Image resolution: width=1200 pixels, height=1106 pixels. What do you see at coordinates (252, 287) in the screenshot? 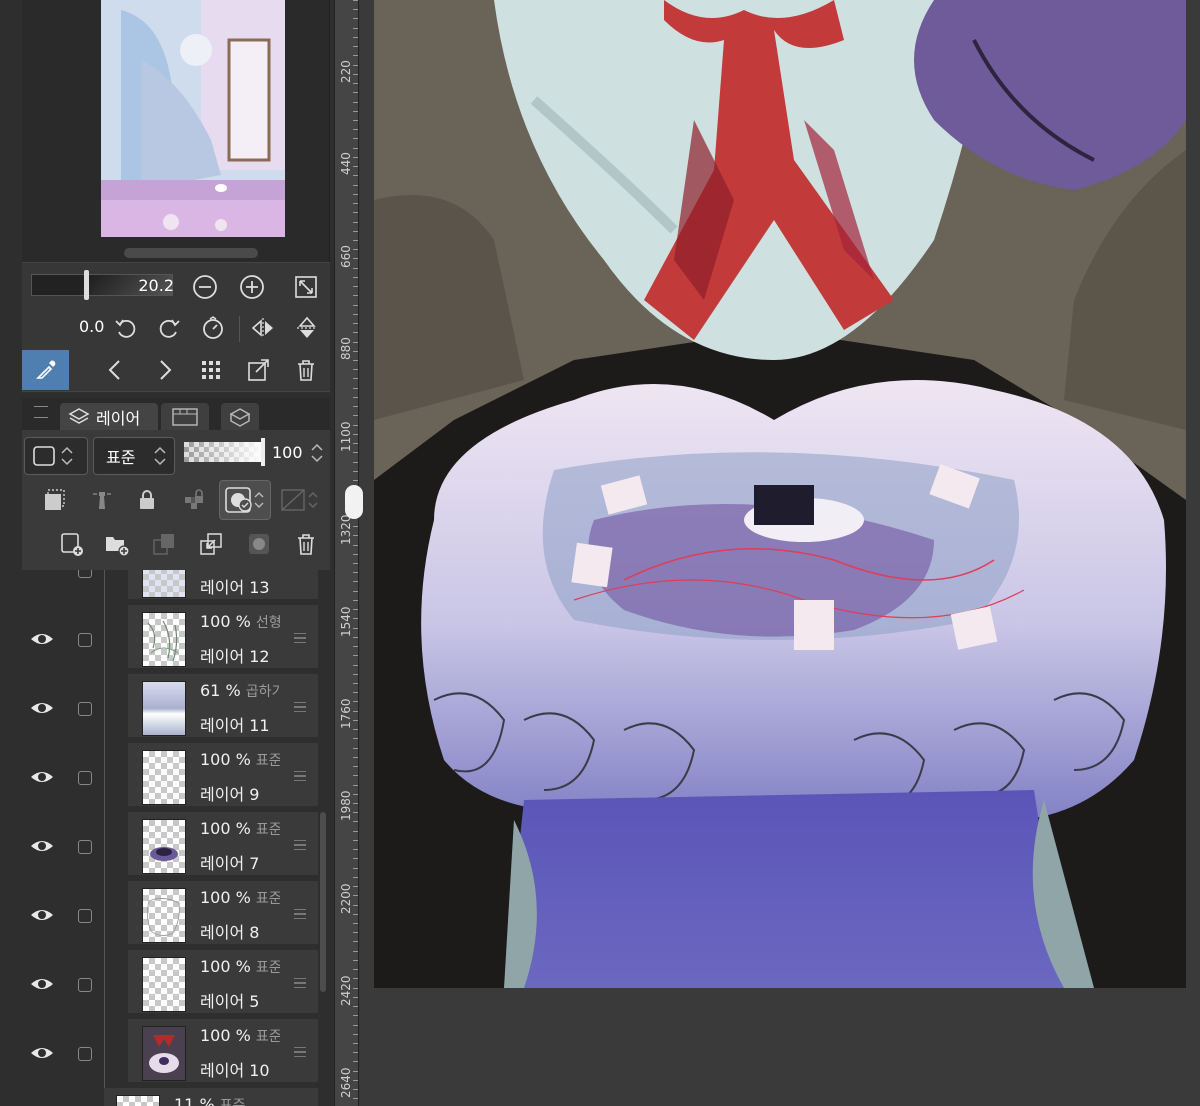
I see `zoom-in-button` at bounding box center [252, 287].